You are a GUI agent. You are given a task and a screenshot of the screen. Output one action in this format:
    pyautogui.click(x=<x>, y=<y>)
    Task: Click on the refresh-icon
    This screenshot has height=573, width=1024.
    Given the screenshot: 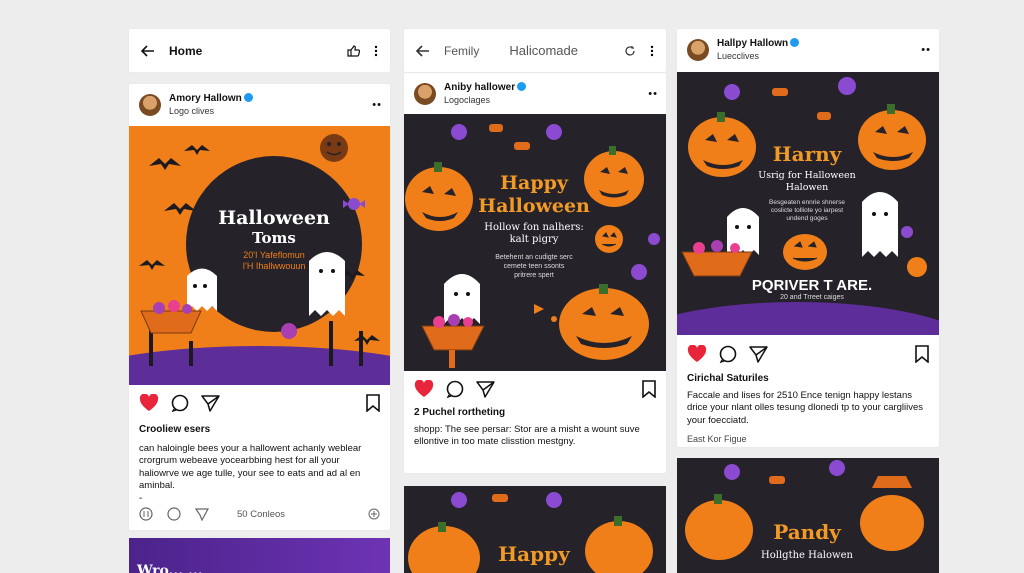 What is the action you would take?
    pyautogui.click(x=630, y=51)
    